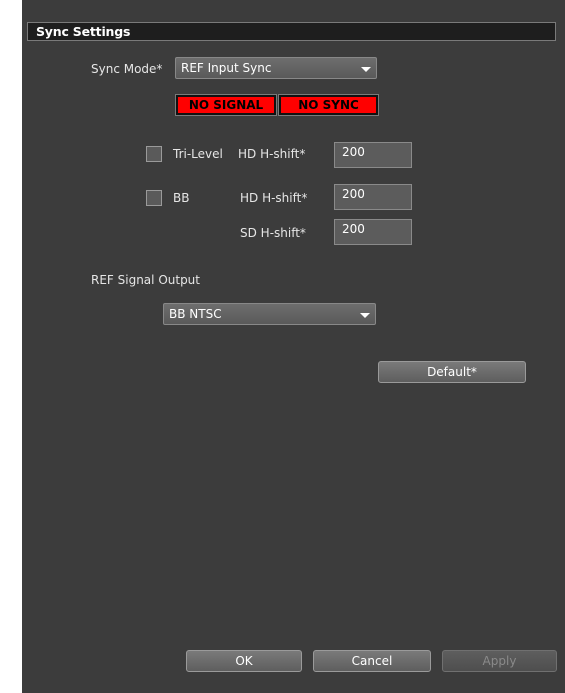 Image resolution: width=565 pixels, height=693 pixels. I want to click on title-bar: Sync Settings, so click(291, 31).